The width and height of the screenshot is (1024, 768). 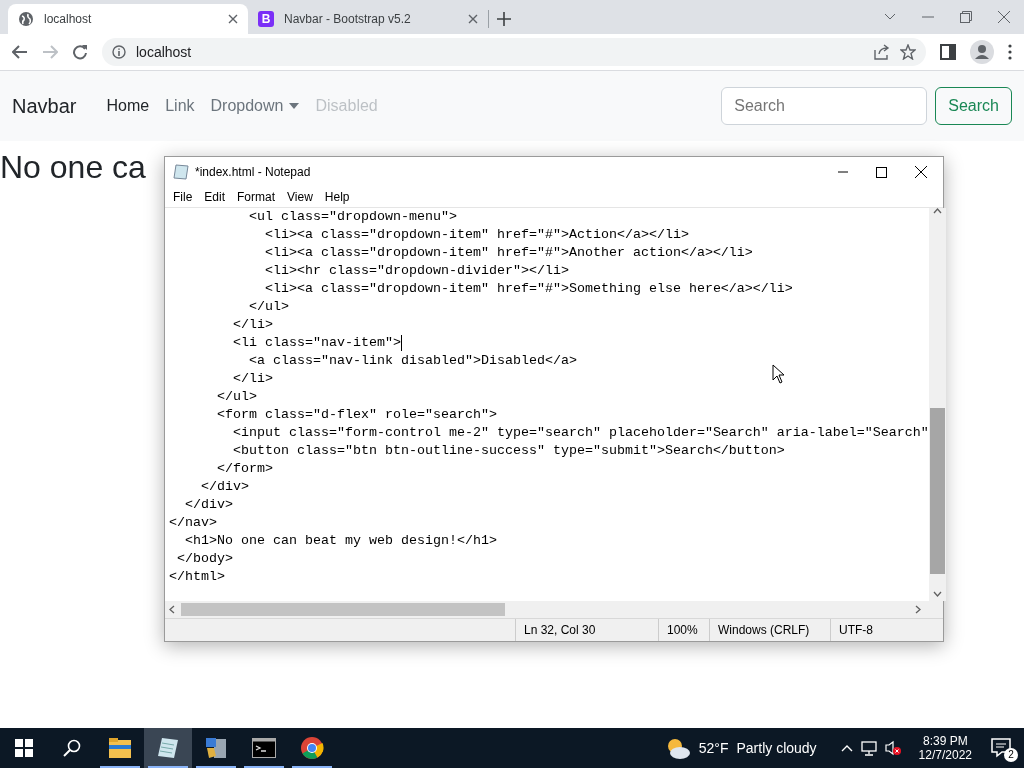 What do you see at coordinates (776, 748) in the screenshot?
I see `weather-condition: Partly cloudy` at bounding box center [776, 748].